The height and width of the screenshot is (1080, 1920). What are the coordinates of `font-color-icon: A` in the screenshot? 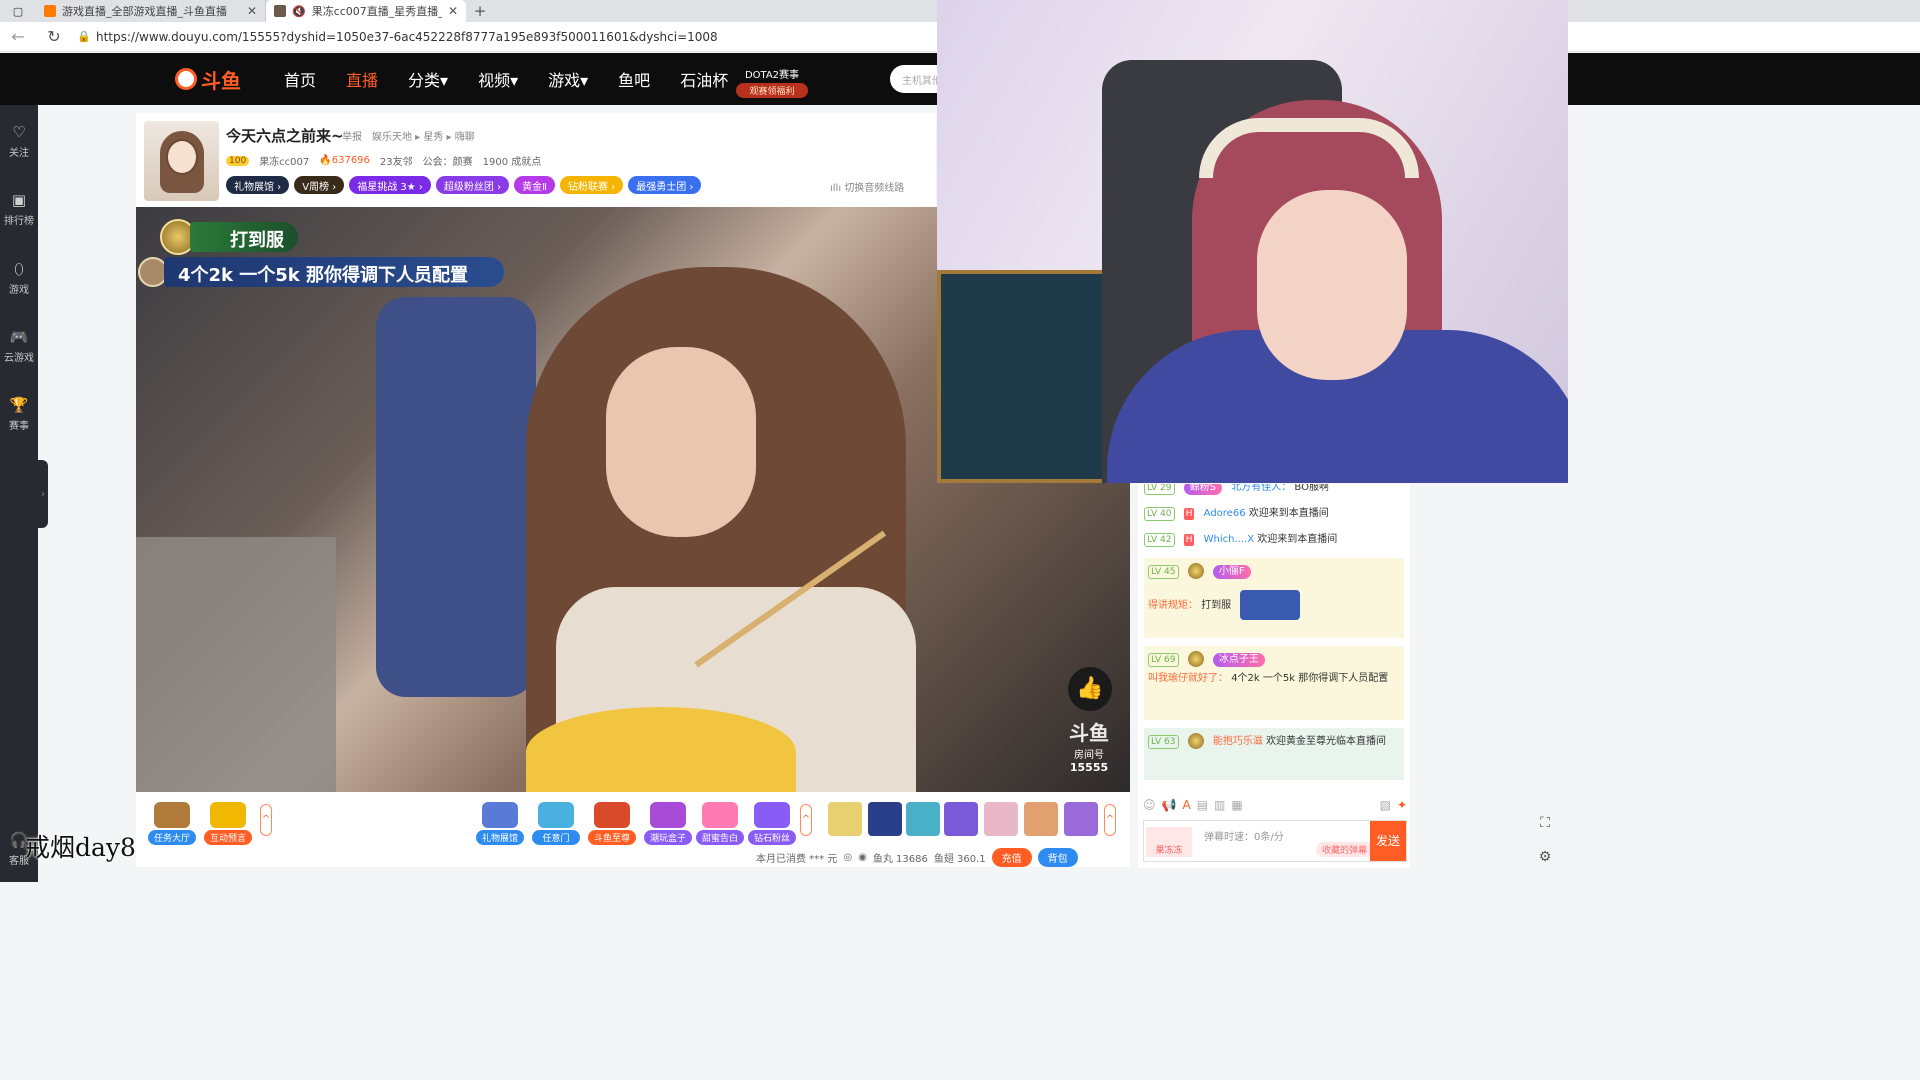 It's located at (1186, 806).